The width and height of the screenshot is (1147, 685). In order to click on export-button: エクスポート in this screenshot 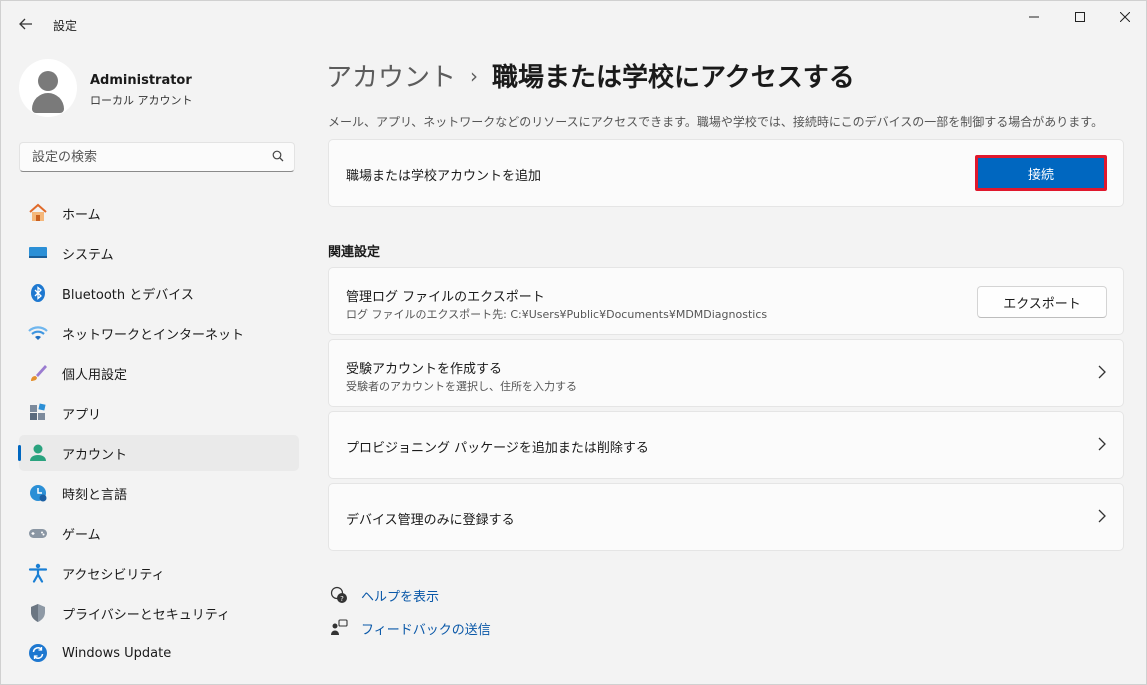, I will do `click(1042, 302)`.